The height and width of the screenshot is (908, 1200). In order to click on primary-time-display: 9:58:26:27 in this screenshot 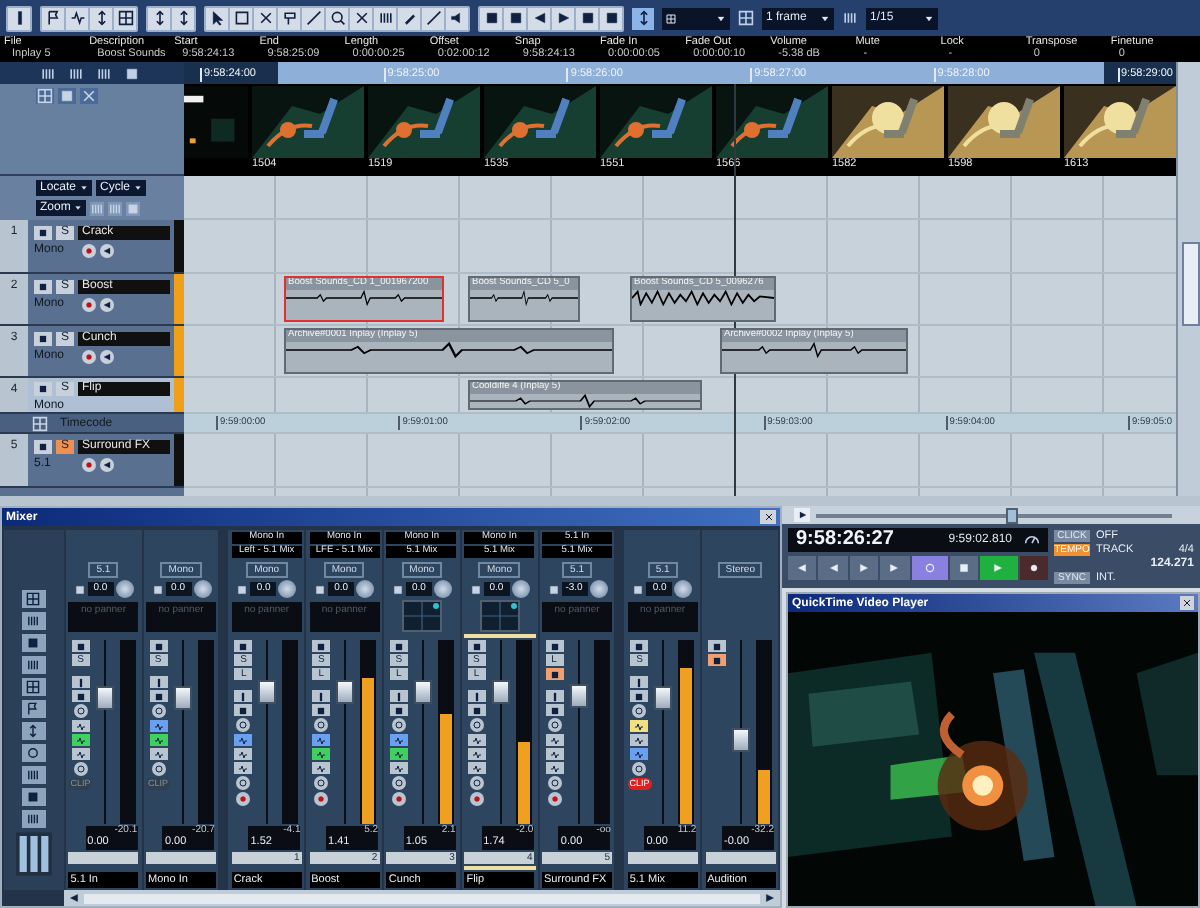, I will do `click(845, 540)`.